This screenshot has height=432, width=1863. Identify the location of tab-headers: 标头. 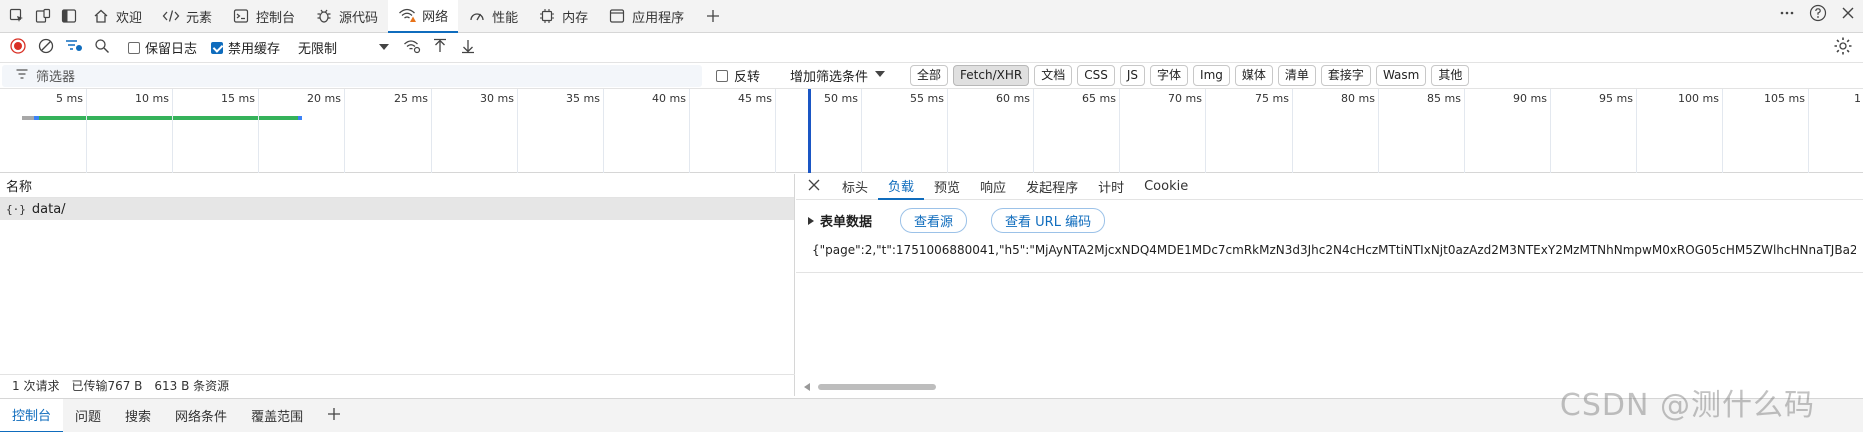
(855, 187).